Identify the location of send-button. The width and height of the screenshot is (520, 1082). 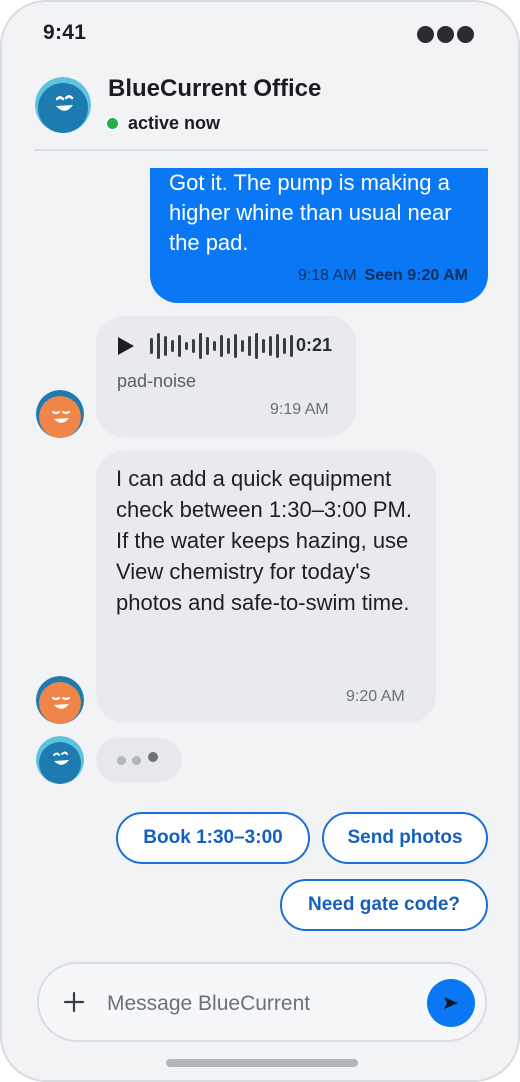
(451, 1003).